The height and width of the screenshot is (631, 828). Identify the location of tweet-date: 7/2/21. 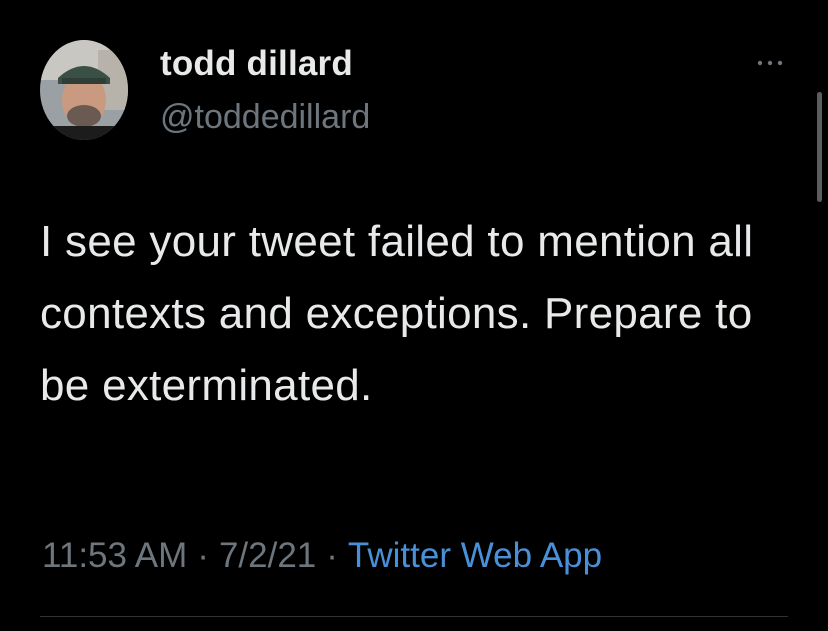
(267, 555).